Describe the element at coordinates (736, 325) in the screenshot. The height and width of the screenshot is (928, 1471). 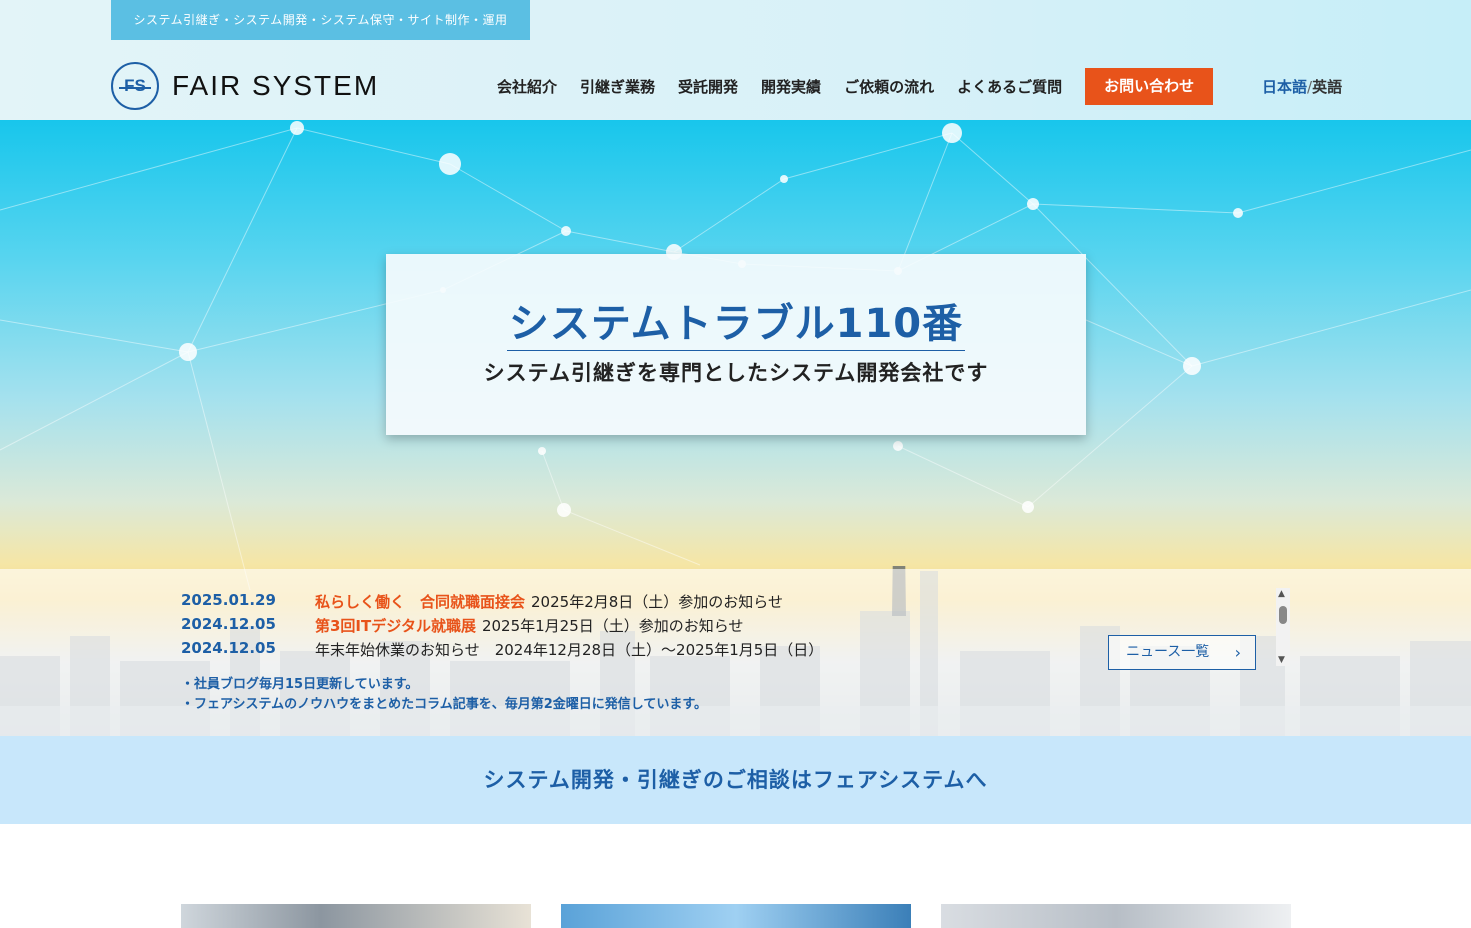
I see `hero-title: システムトラブル110番` at that location.